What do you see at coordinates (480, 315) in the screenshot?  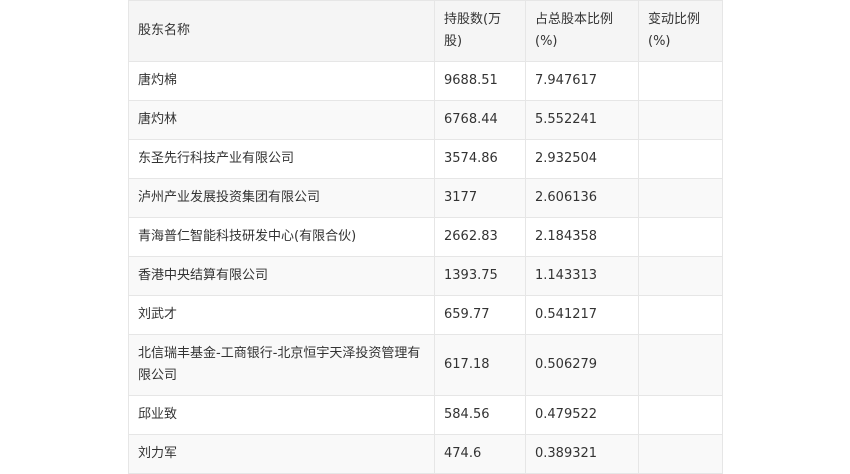 I see `cell-shares-held: 659.77` at bounding box center [480, 315].